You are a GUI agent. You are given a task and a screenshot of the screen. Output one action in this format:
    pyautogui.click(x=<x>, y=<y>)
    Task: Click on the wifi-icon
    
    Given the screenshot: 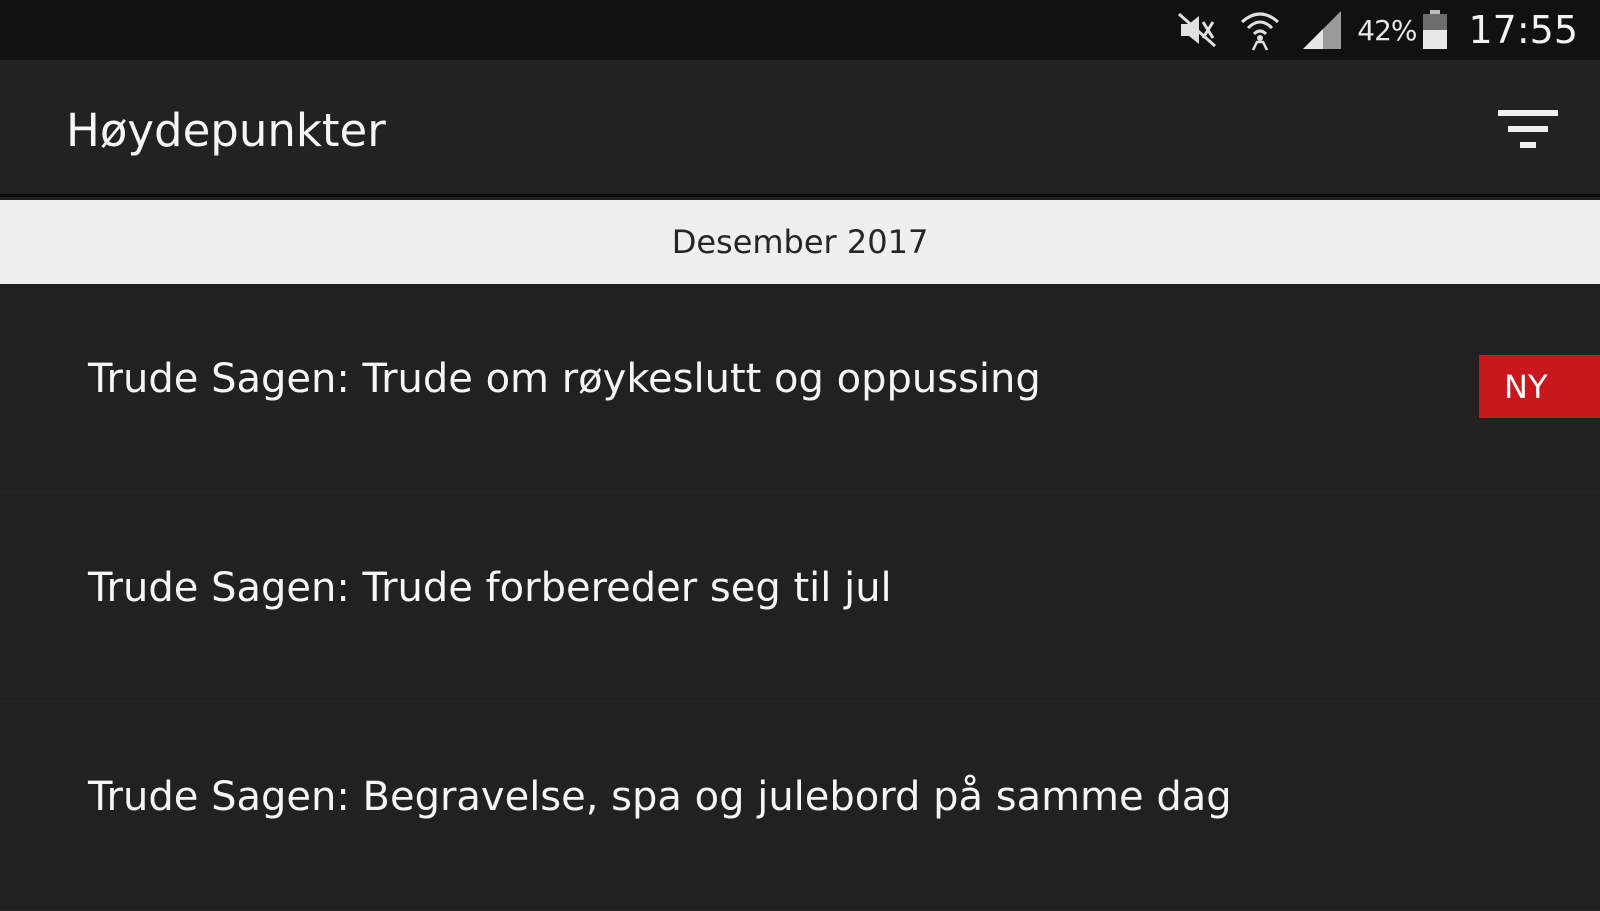 What is the action you would take?
    pyautogui.click(x=1260, y=30)
    